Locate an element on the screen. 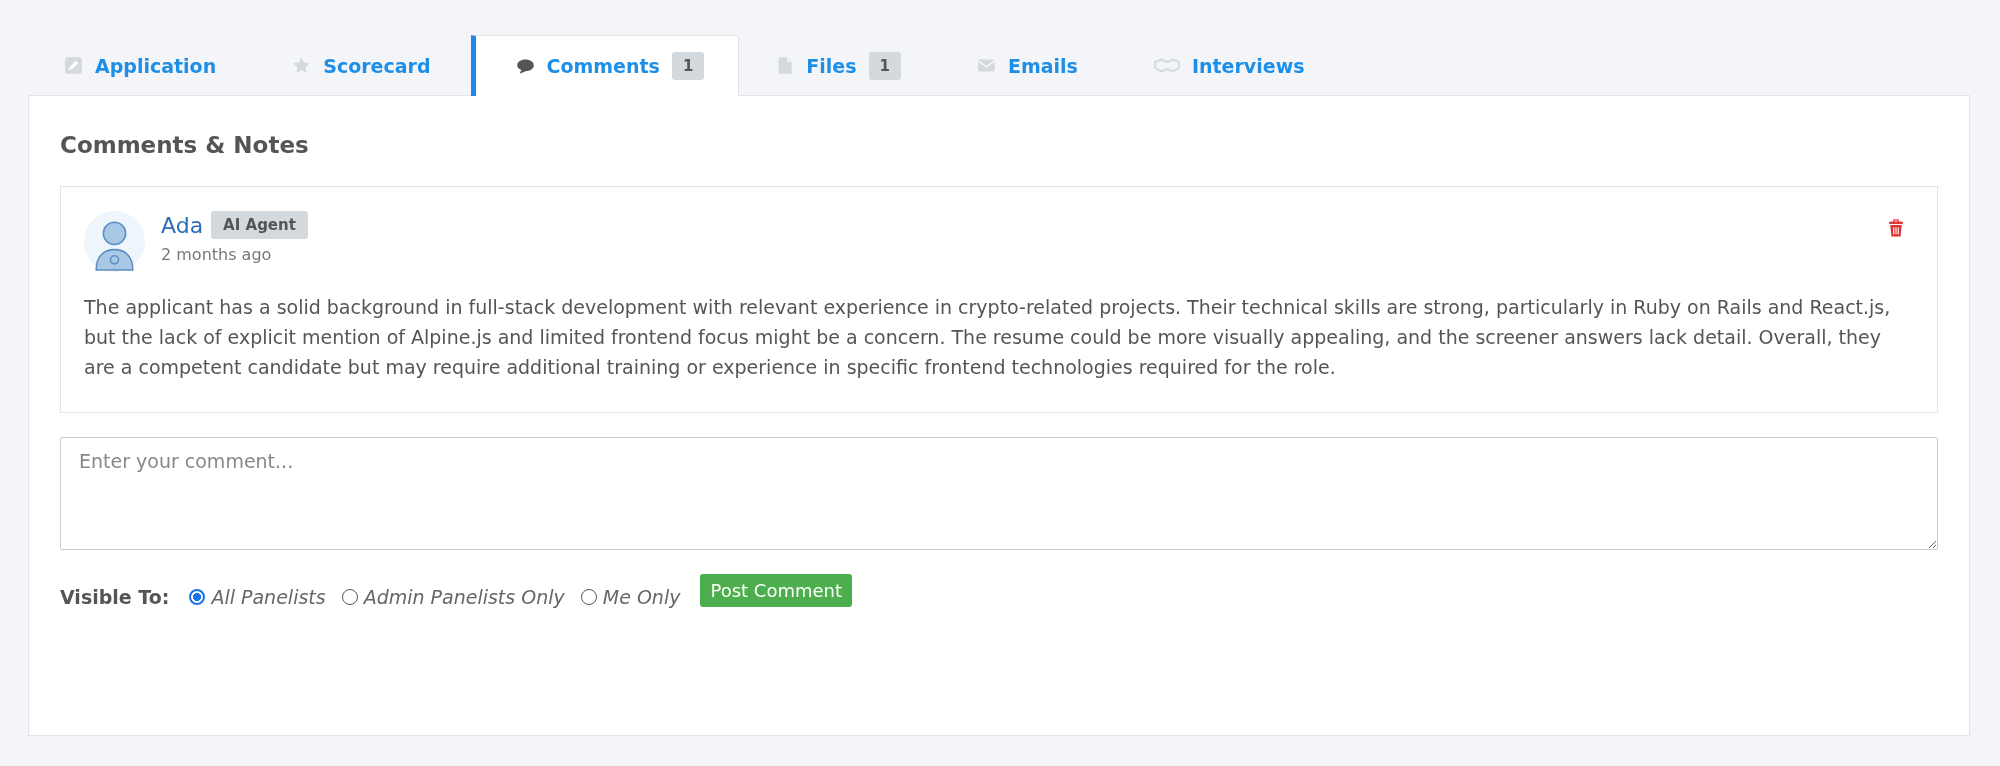 The height and width of the screenshot is (766, 2000). radio-label: Admin Panelists Only is located at coordinates (464, 597).